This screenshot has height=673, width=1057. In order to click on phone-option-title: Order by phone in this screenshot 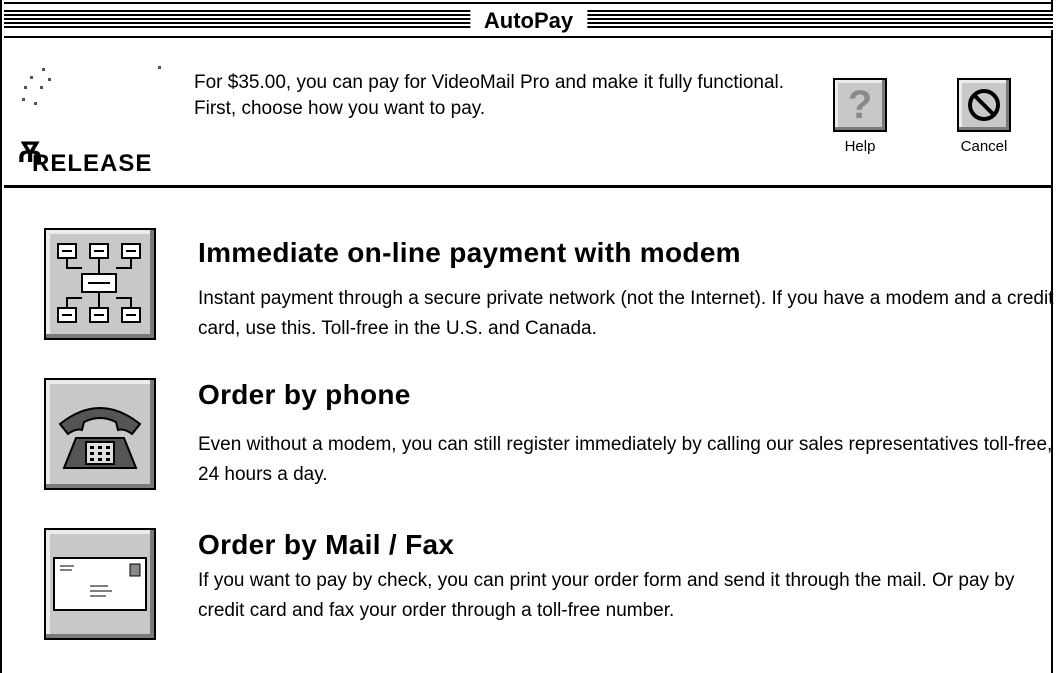, I will do `click(304, 395)`.